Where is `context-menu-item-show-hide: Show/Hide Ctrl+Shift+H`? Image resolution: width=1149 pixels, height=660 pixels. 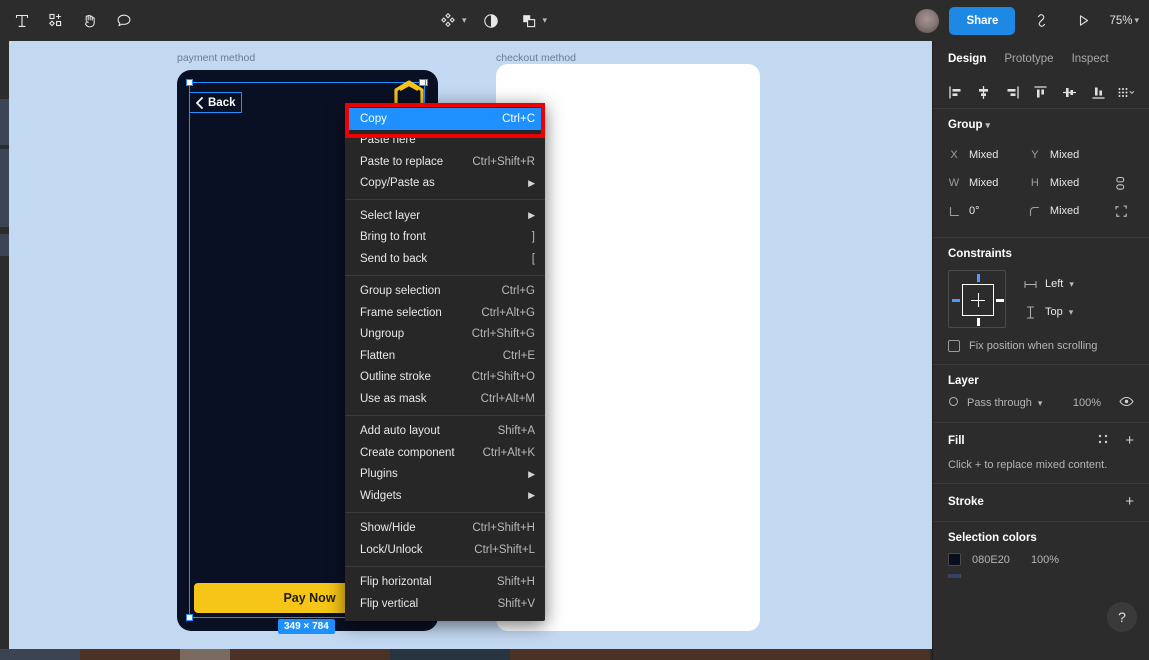 context-menu-item-show-hide: Show/Hide Ctrl+Shift+H is located at coordinates (445, 529).